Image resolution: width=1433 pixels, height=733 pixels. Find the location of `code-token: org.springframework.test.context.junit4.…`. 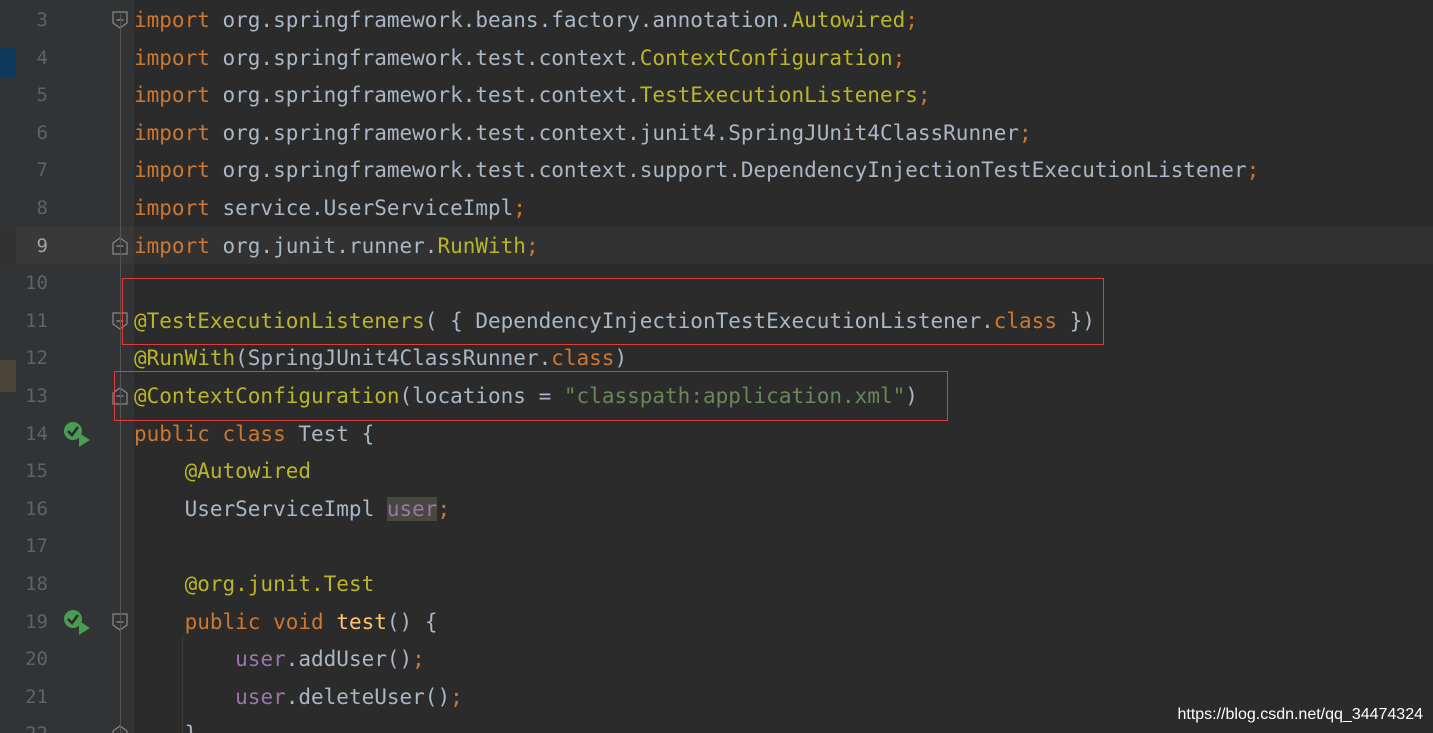

code-token: org.springframework.test.context.junit4.… is located at coordinates (614, 132).